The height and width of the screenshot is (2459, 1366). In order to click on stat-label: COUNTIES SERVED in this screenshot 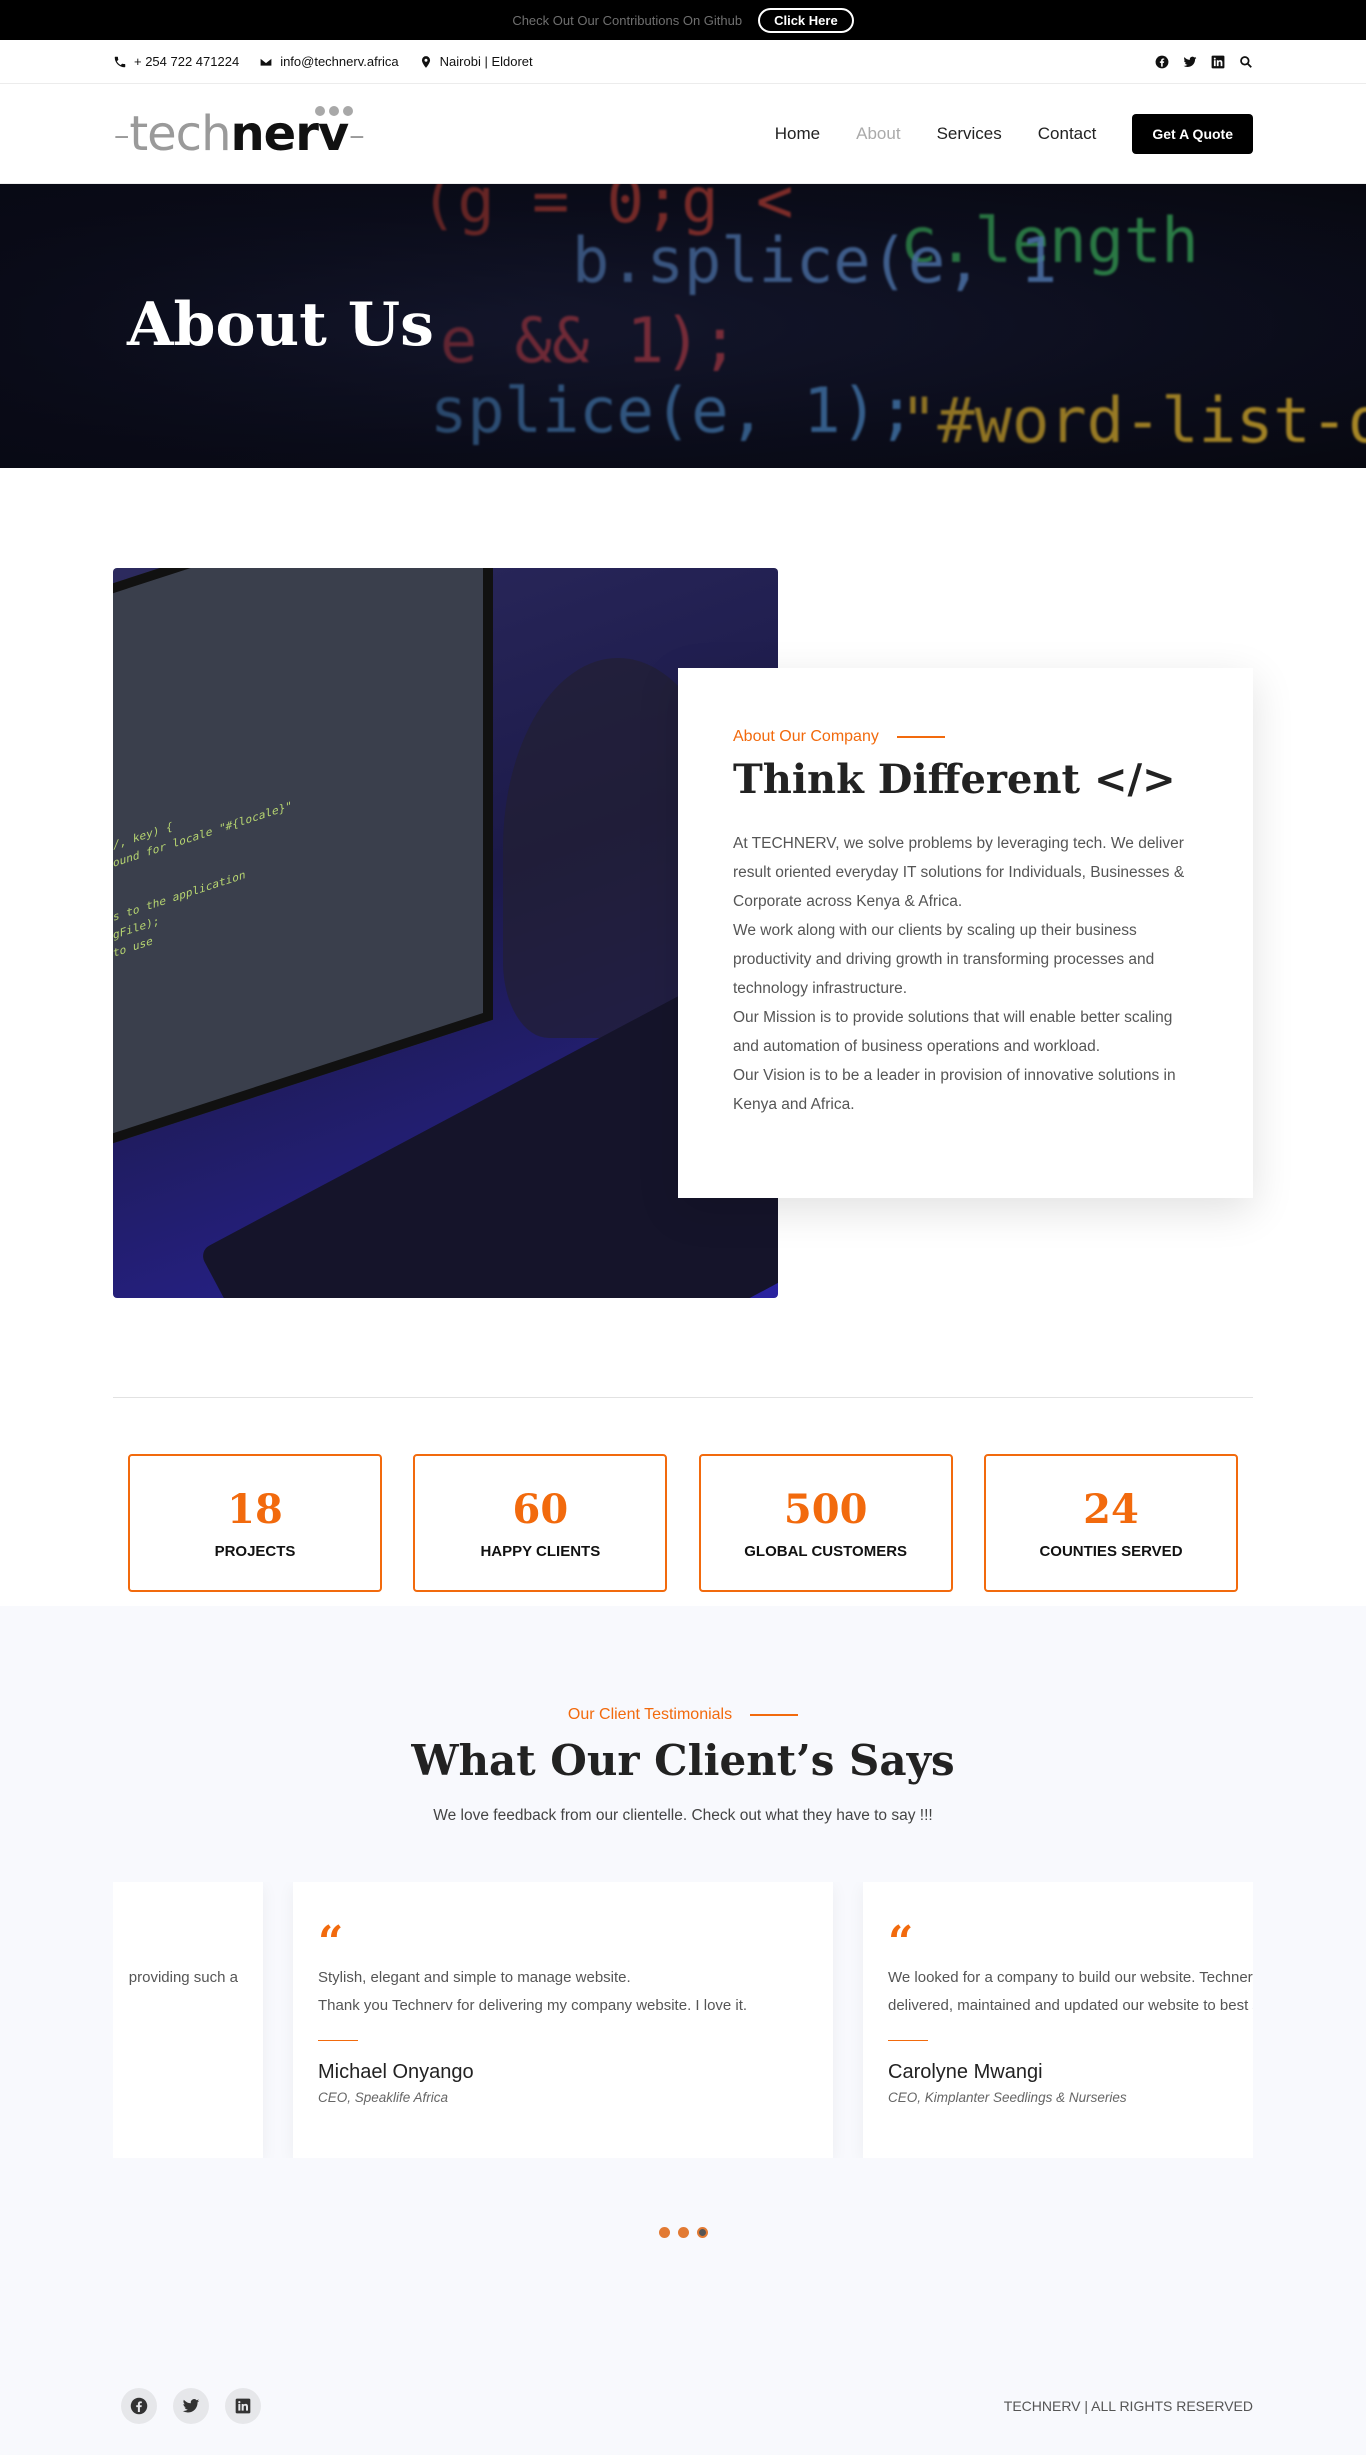, I will do `click(1111, 1551)`.